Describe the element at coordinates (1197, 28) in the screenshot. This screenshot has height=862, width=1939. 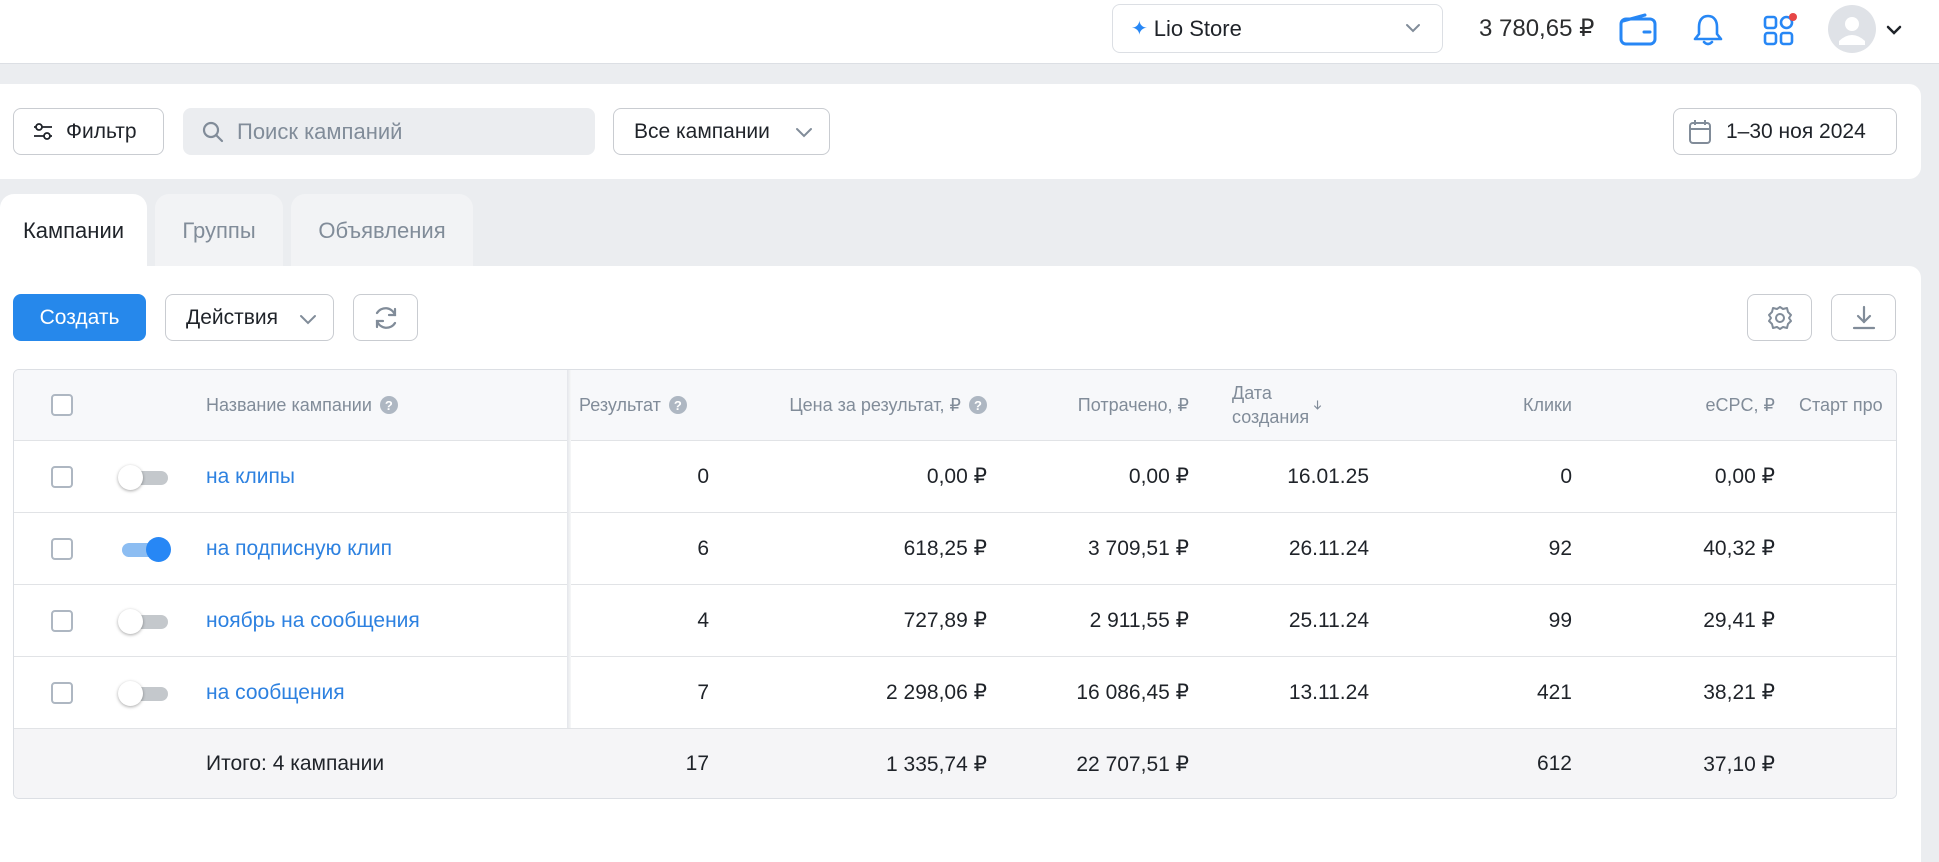
I see `store-name: Lio Store` at that location.